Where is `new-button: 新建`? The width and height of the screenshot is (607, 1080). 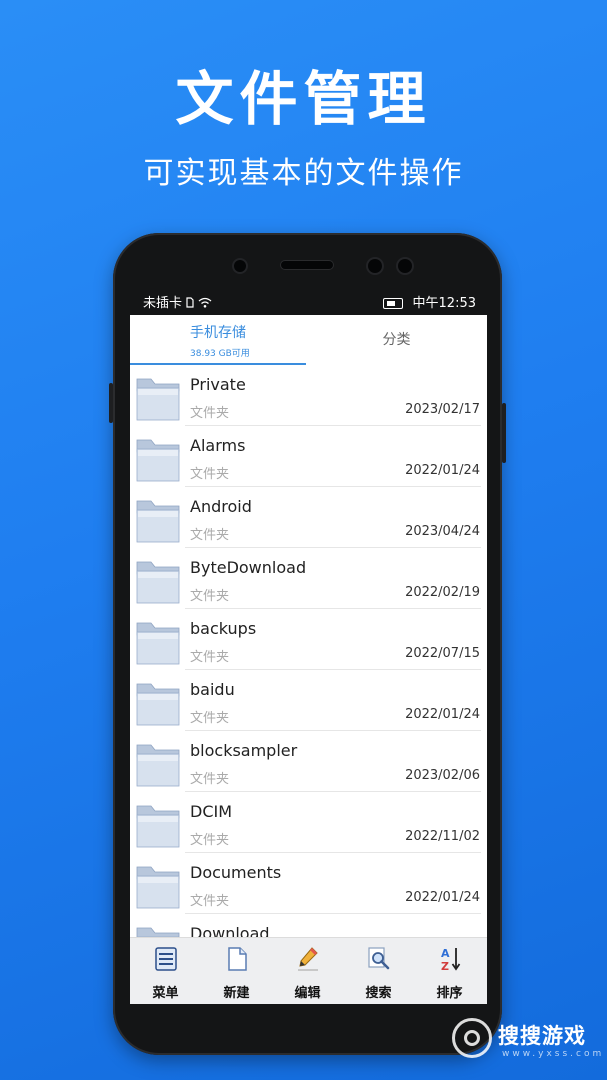
new-button: 新建 is located at coordinates (236, 971).